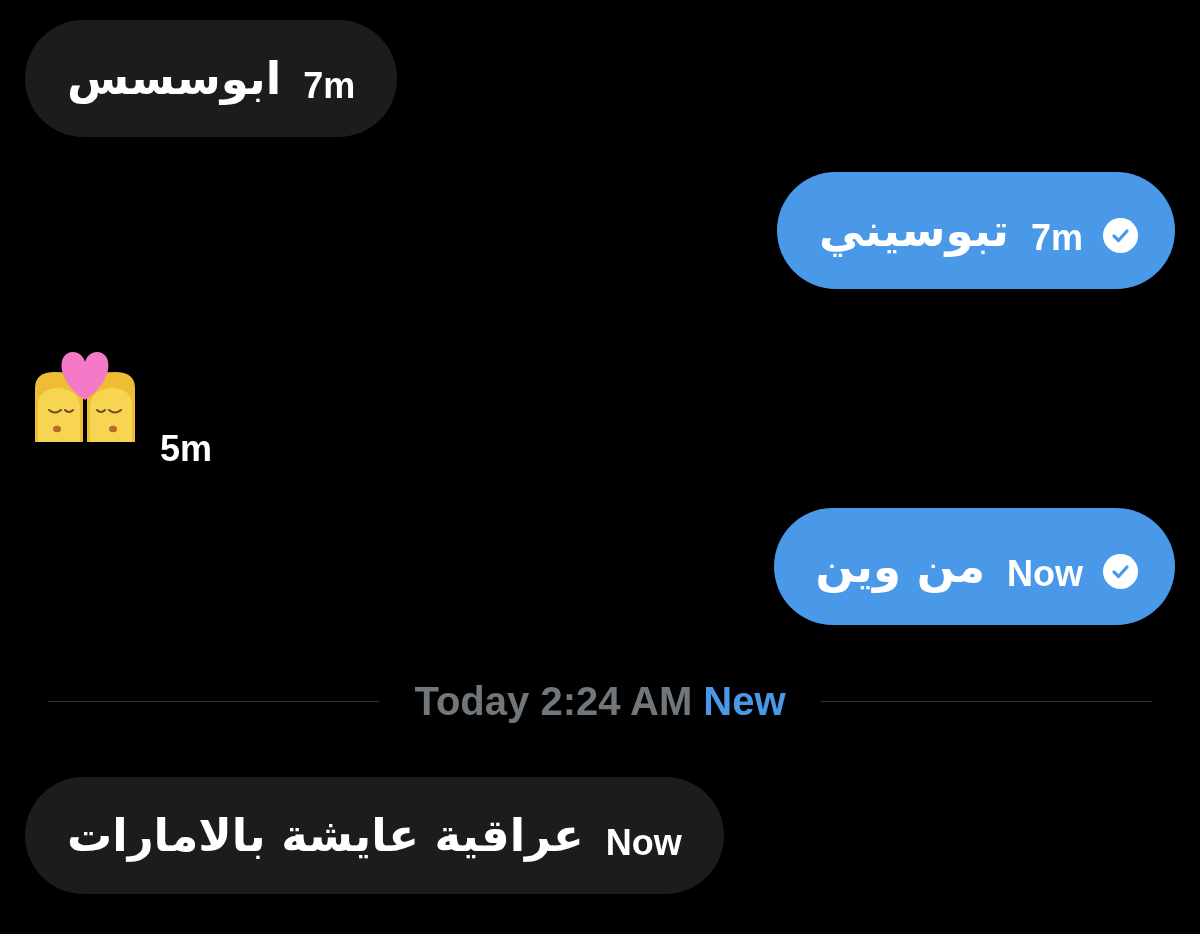 Image resolution: width=1200 pixels, height=934 pixels. Describe the element at coordinates (900, 566) in the screenshot. I see `message-text: من وين` at that location.